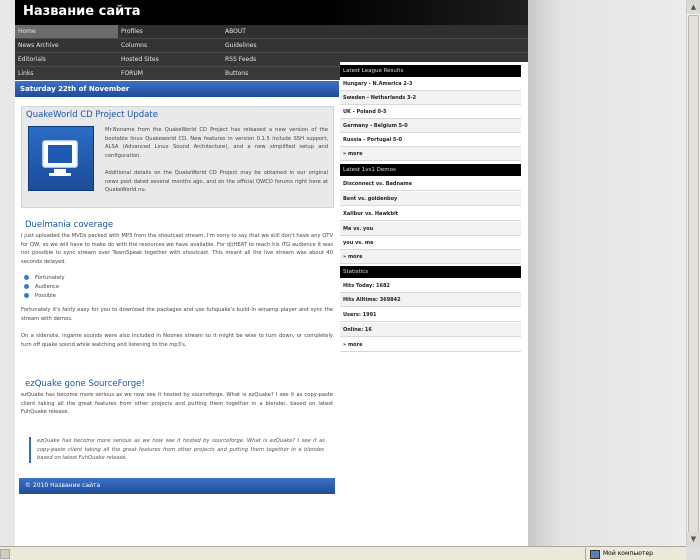  What do you see at coordinates (430, 126) in the screenshot?
I see `league-result-item: Germany - Belgium 5-0` at bounding box center [430, 126].